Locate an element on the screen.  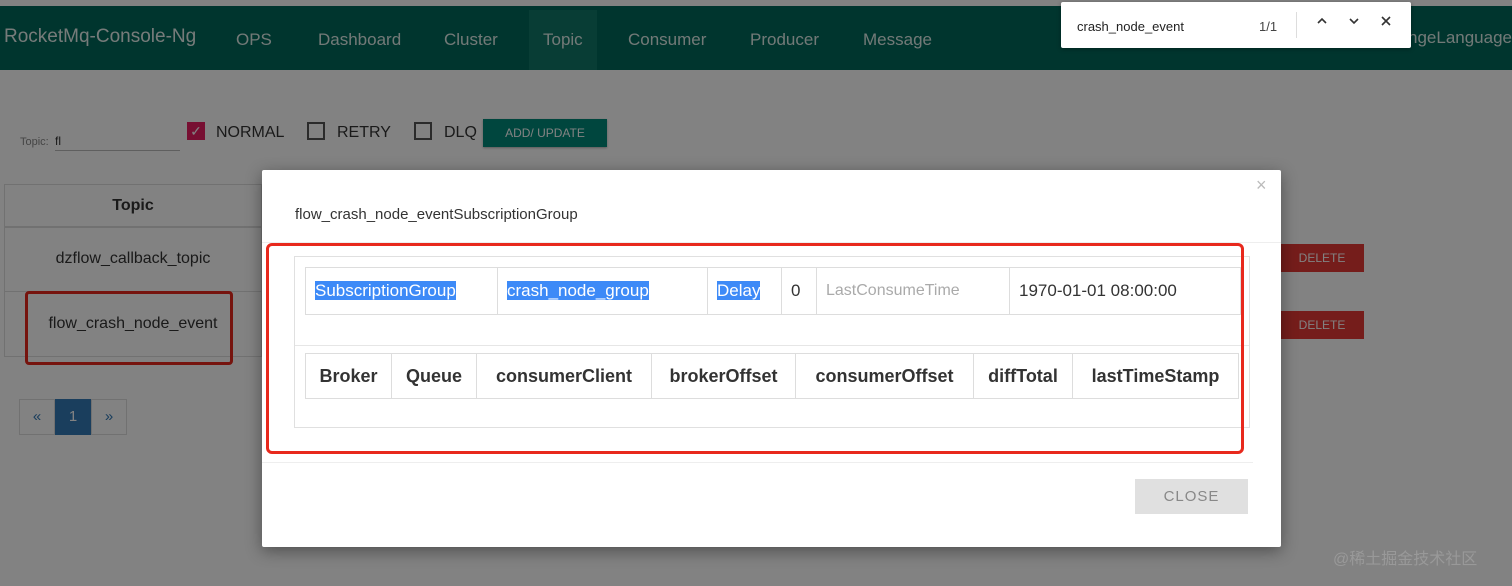
close-icon: × is located at coordinates (1261, 185).